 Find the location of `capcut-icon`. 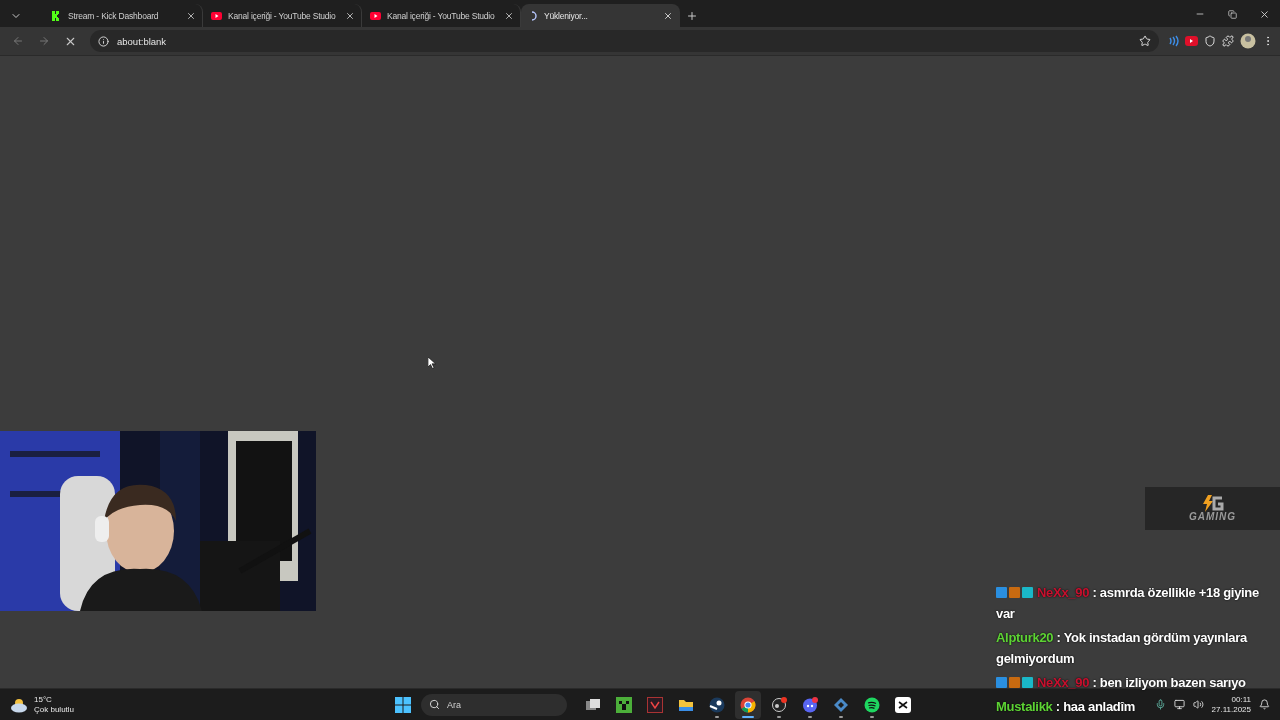

capcut-icon is located at coordinates (903, 704).